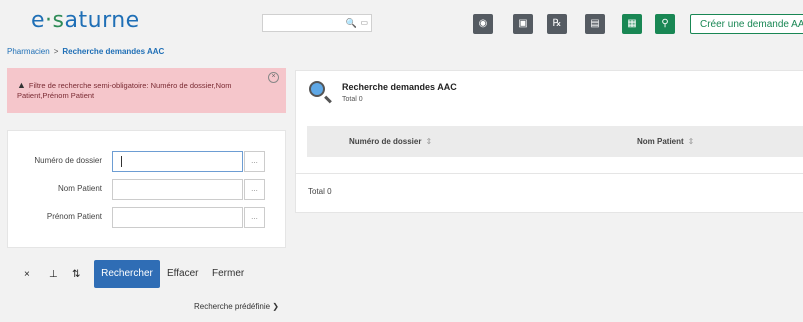 This screenshot has height=322, width=803. Describe the element at coordinates (317, 89) in the screenshot. I see `magnifier-icon` at that location.